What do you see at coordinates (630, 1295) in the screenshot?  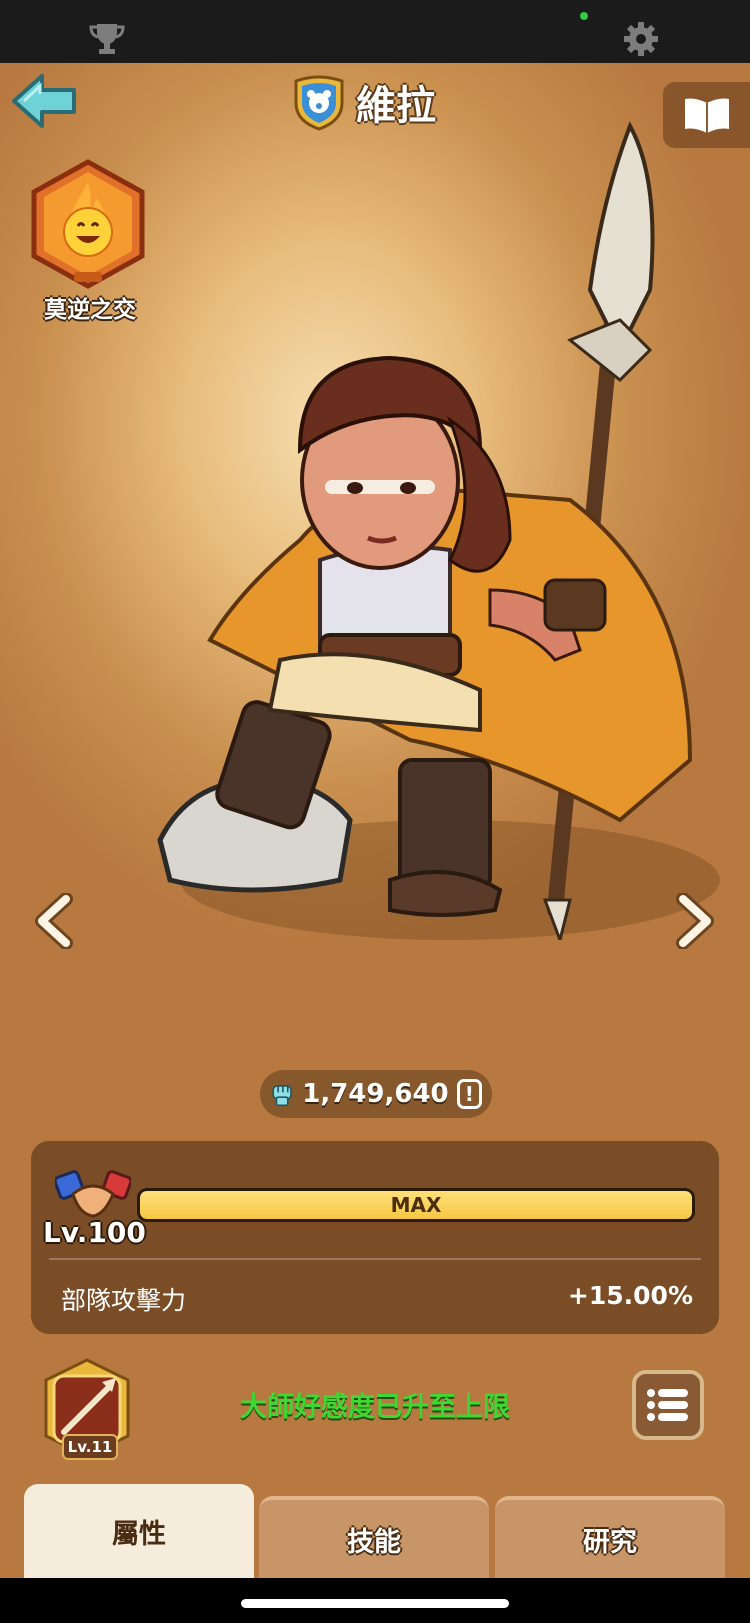 I see `stat-value: +15.00%` at bounding box center [630, 1295].